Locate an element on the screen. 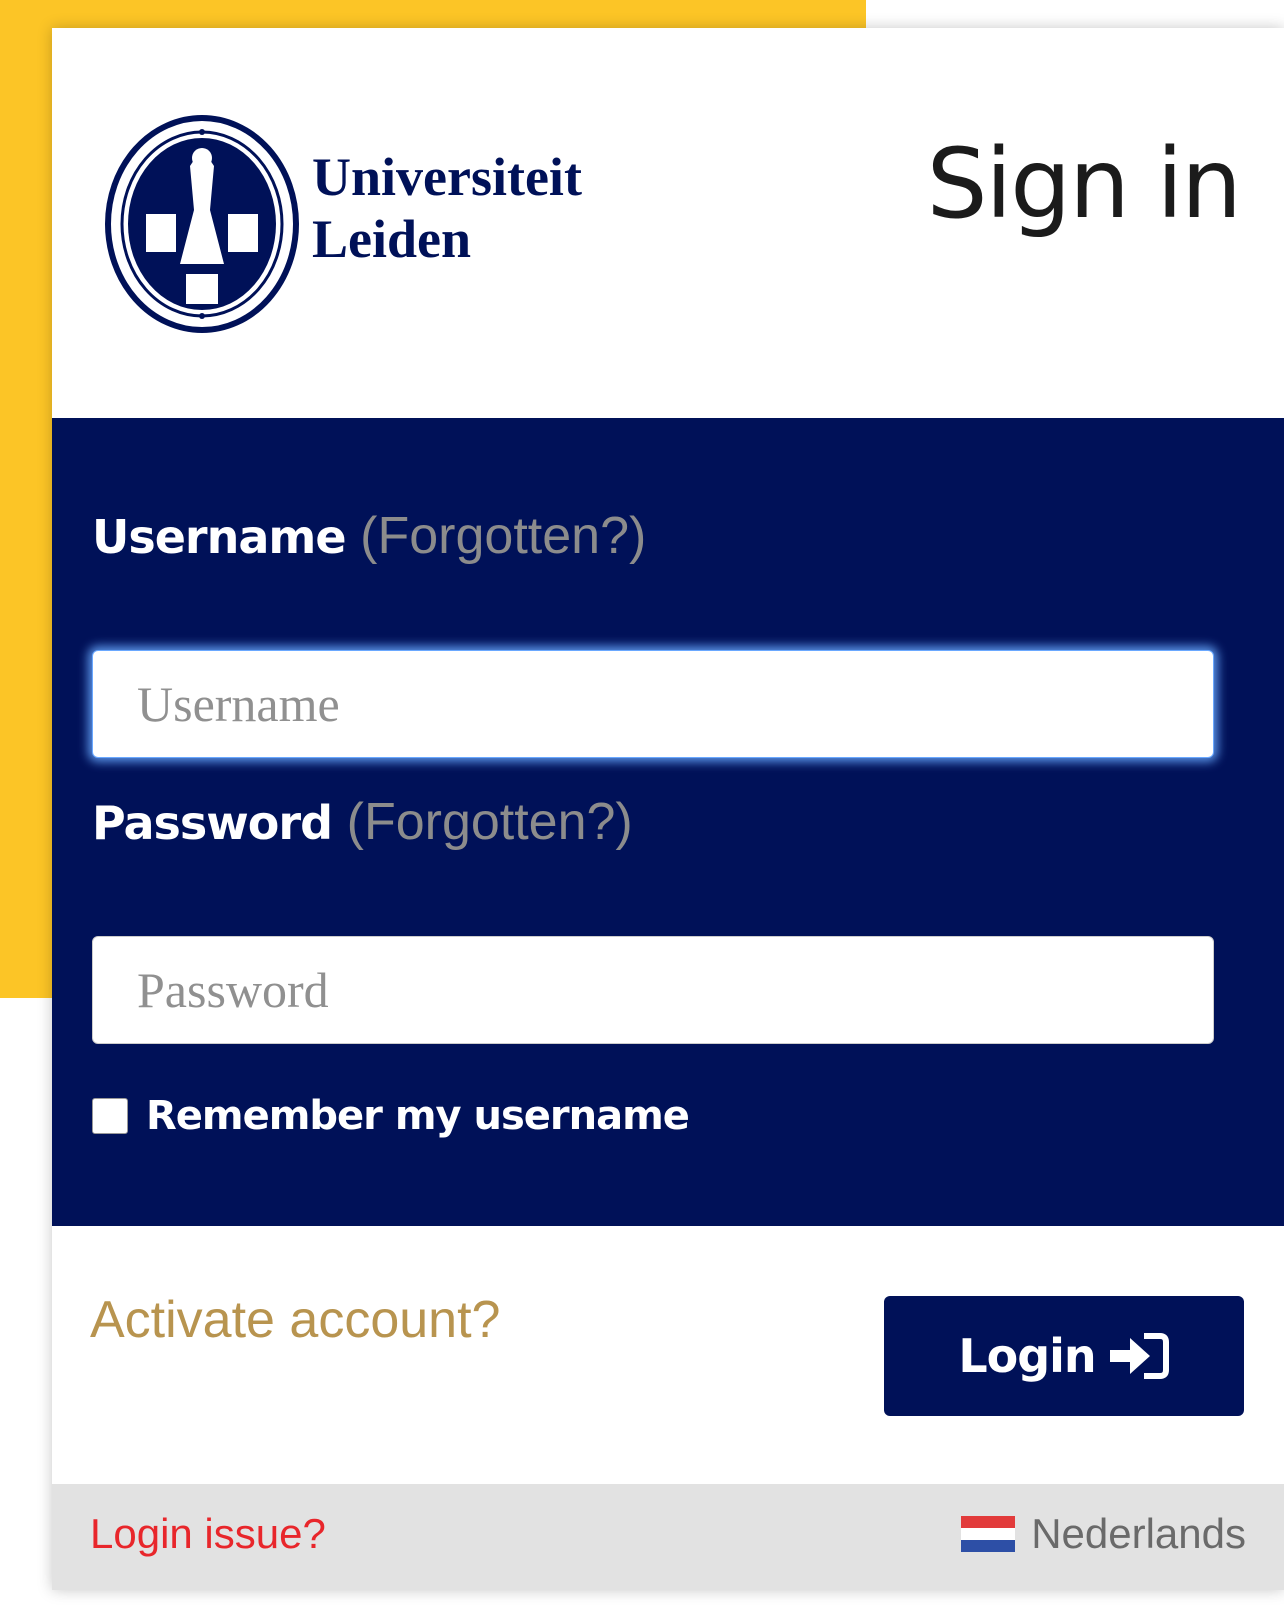  username-label-row: Username (Forgotten?) is located at coordinates (369, 536).